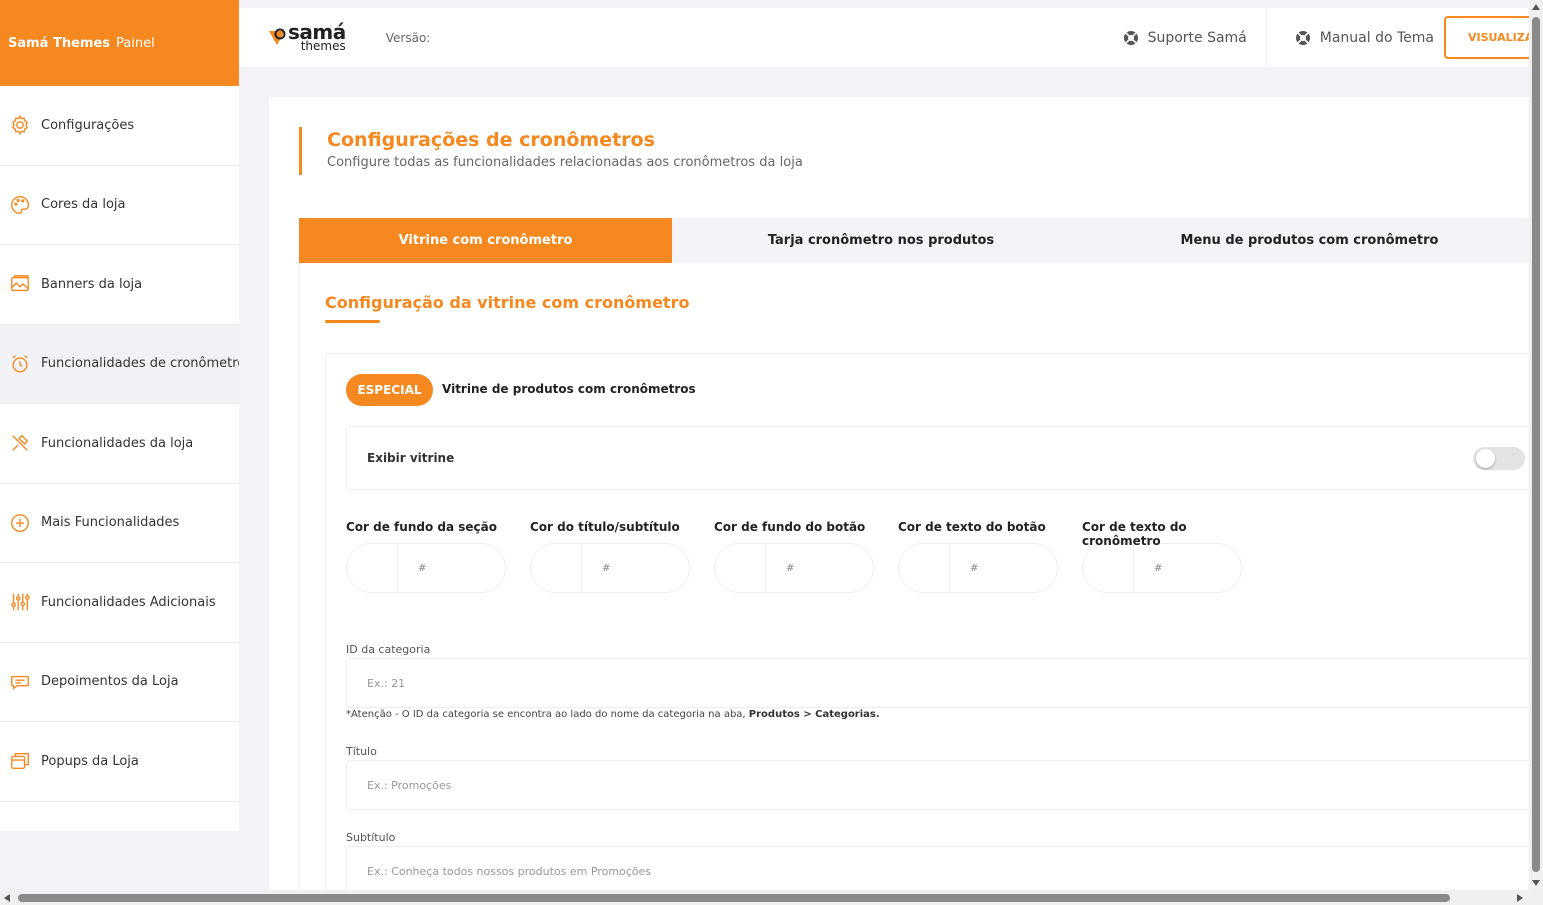  I want to click on sidebar-item-depoimentos: Depoimentos da Loja, so click(119, 682).